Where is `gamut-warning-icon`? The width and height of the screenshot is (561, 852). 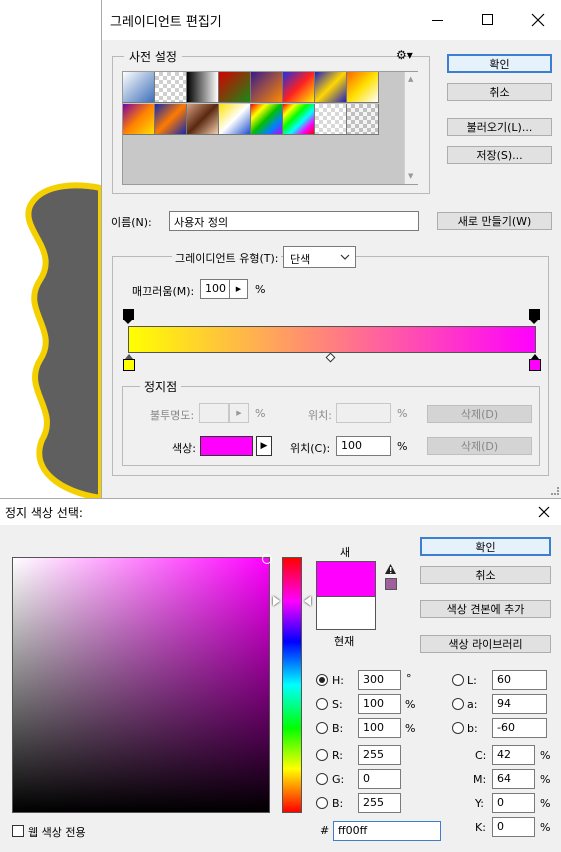 gamut-warning-icon is located at coordinates (390, 569).